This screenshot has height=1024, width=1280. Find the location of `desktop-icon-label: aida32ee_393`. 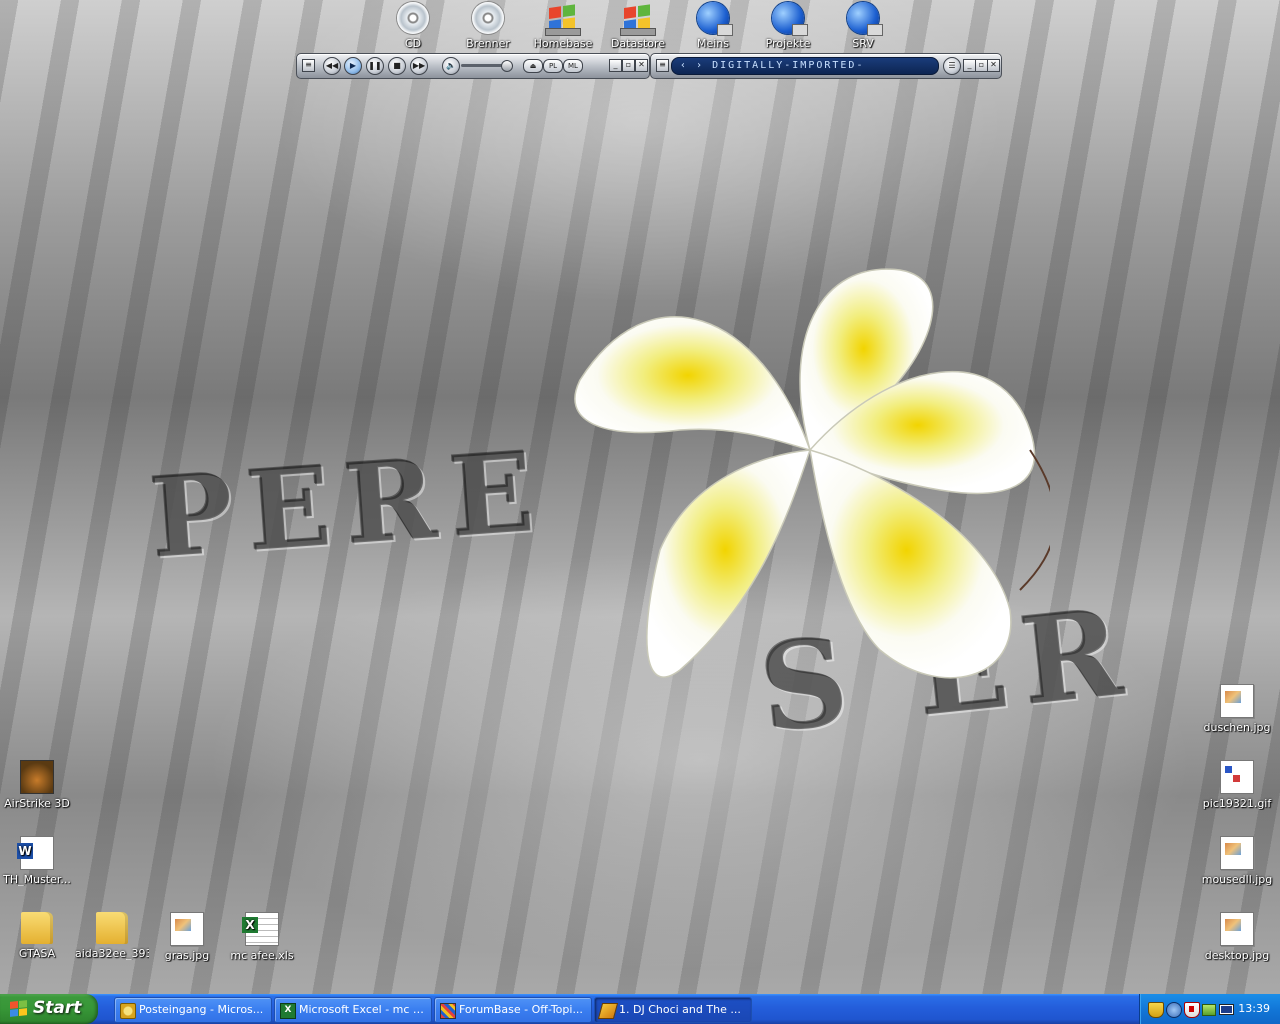

desktop-icon-label: aida32ee_393 is located at coordinates (112, 953).